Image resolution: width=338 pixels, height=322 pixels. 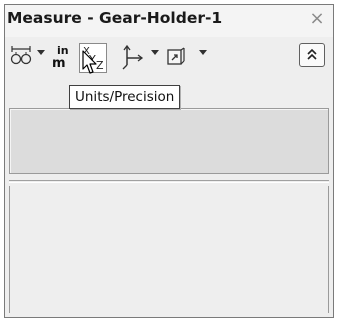 I want to click on coordinate-system-dropdown-arrow-icon, so click(x=203, y=52).